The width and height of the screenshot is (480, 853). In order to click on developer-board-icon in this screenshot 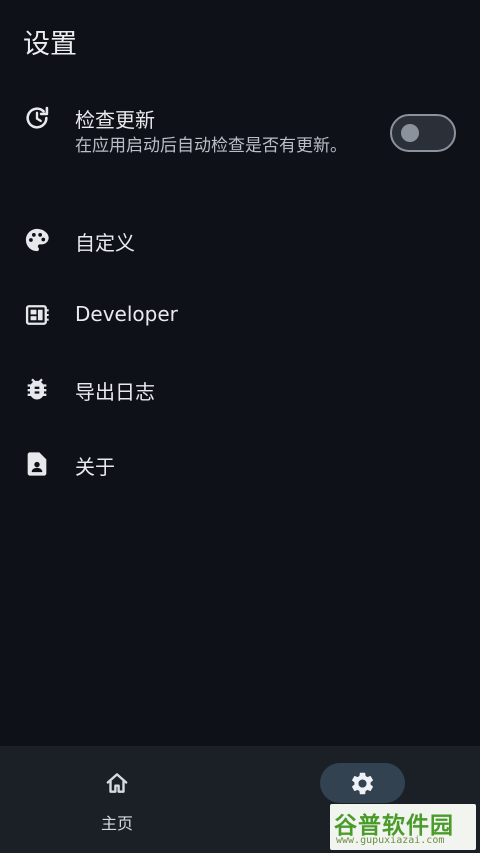, I will do `click(37, 315)`.